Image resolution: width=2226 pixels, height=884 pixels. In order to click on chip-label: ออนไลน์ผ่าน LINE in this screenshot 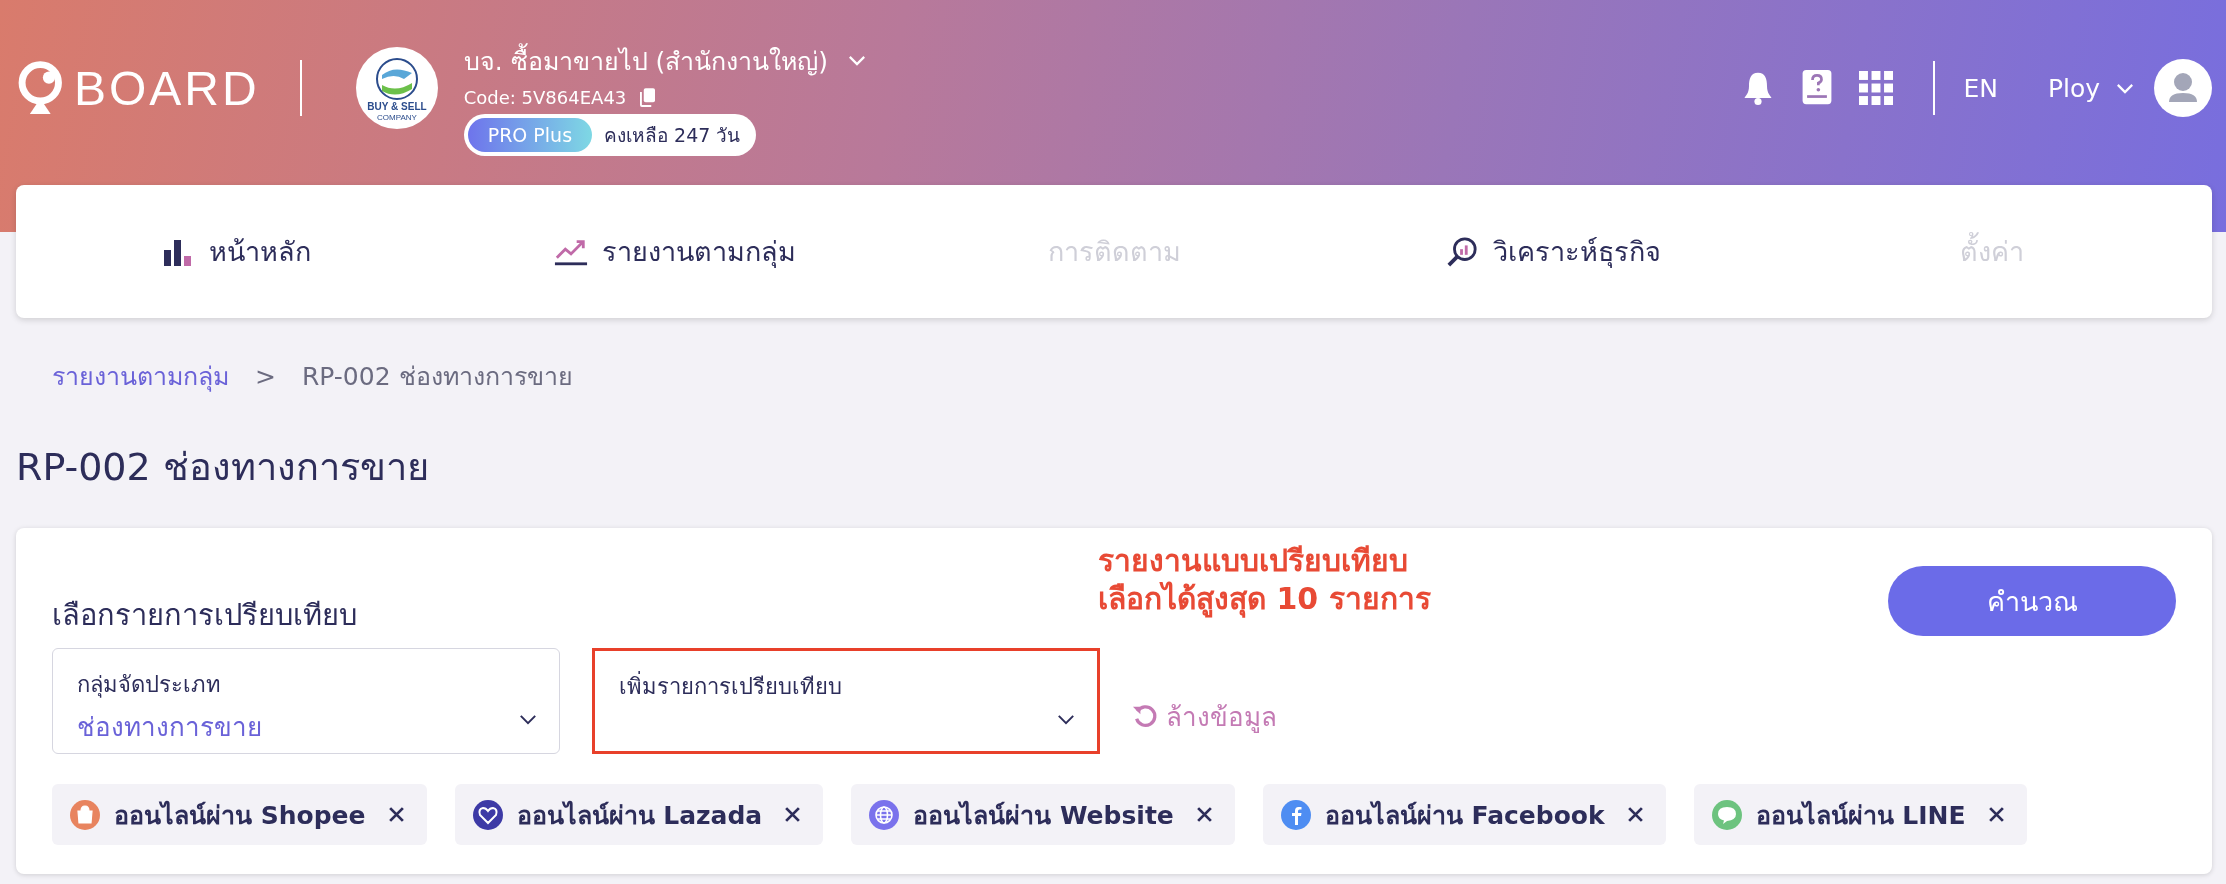, I will do `click(1860, 815)`.